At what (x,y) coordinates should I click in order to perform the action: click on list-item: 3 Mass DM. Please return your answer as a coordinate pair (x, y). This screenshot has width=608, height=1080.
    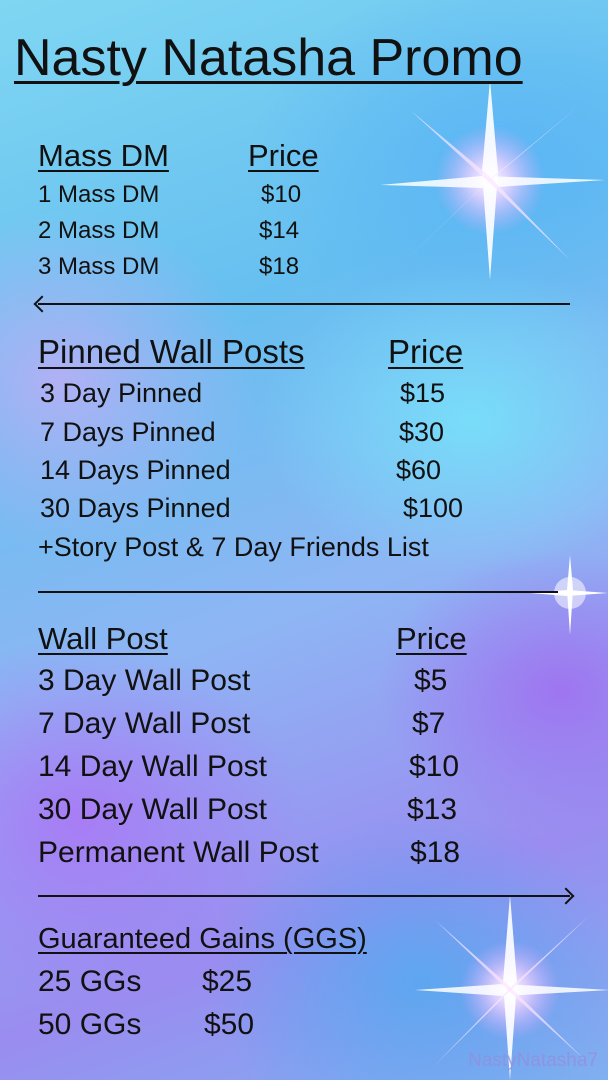
    Looking at the image, I should click on (99, 266).